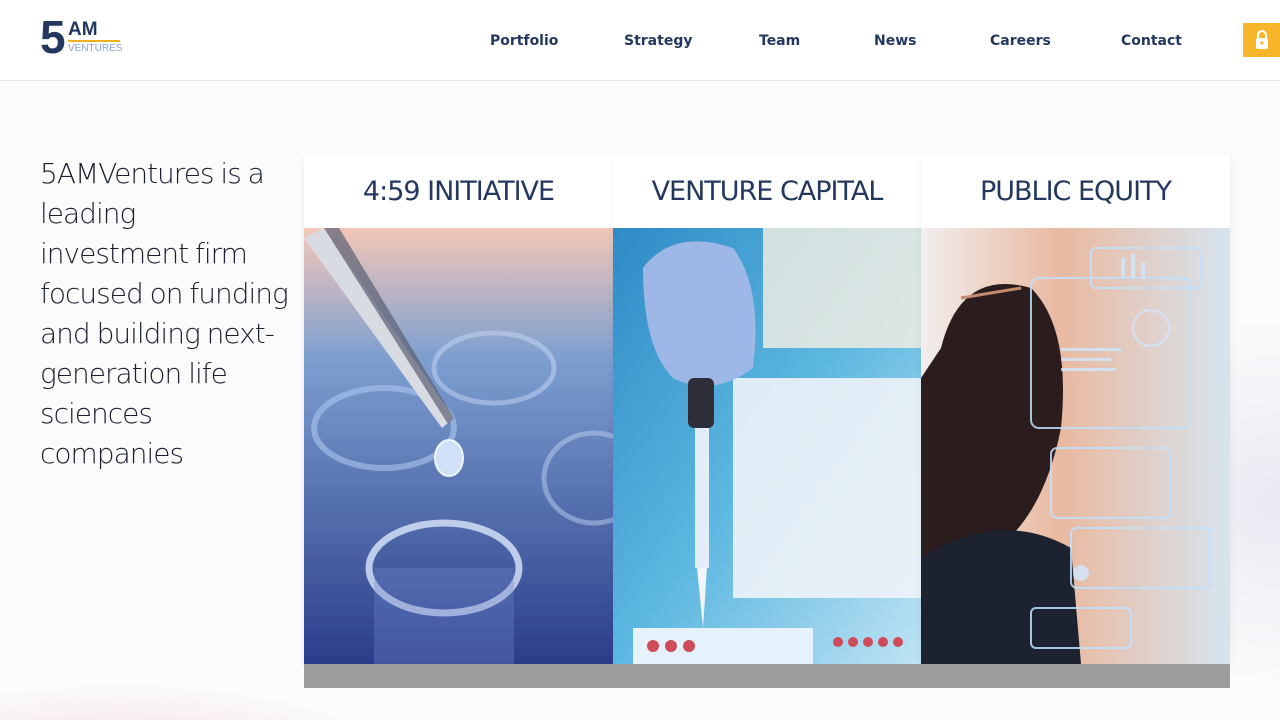 The width and height of the screenshot is (1280, 720). I want to click on nav-careers: Careers, so click(1020, 41).